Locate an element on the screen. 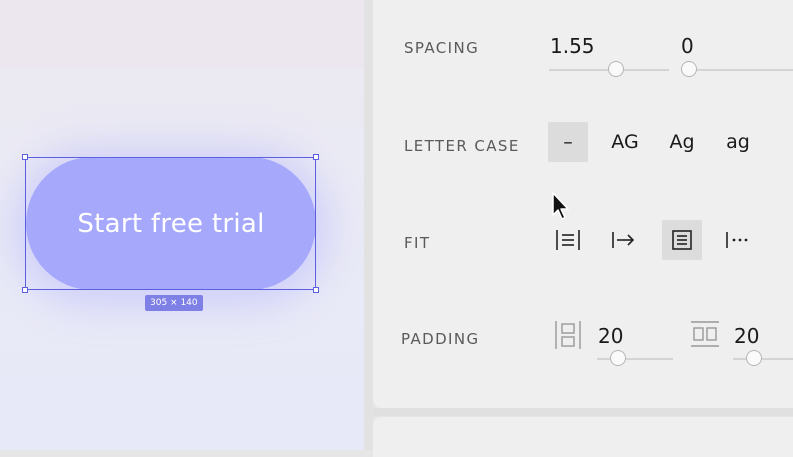  resize-handle-top-left is located at coordinates (25, 157).